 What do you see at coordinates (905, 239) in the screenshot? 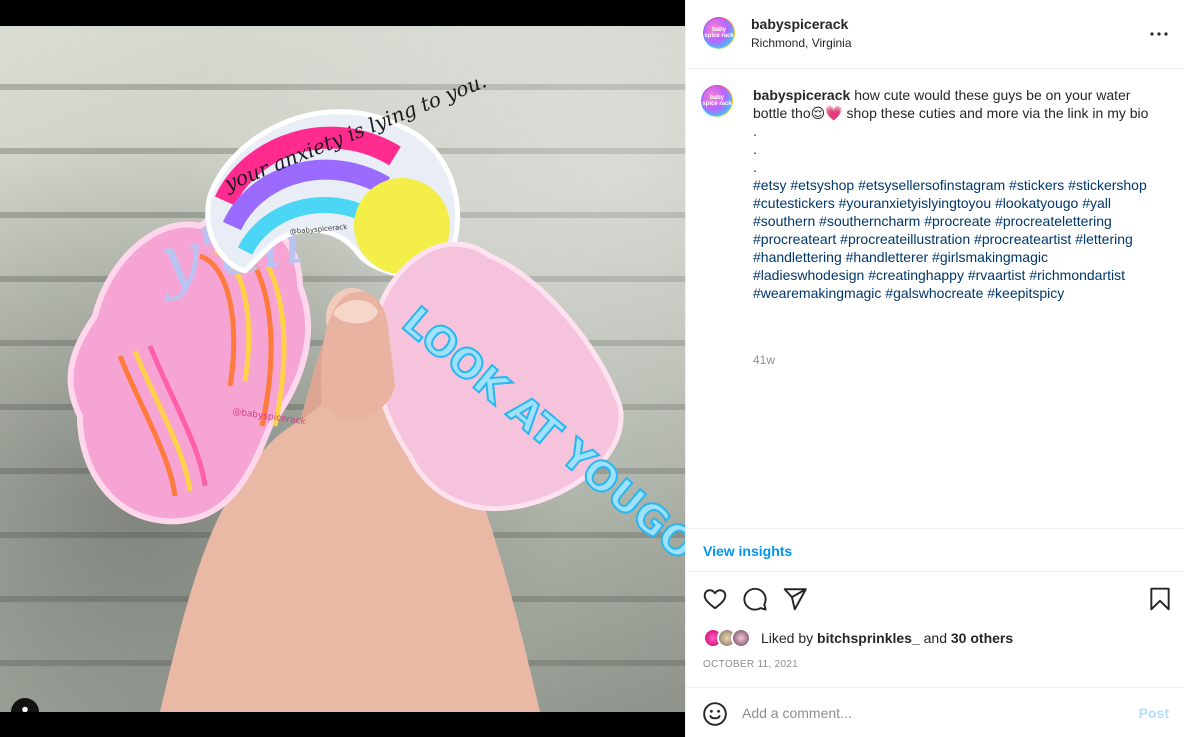
I see `hashtag-link: #procreateillustration` at bounding box center [905, 239].